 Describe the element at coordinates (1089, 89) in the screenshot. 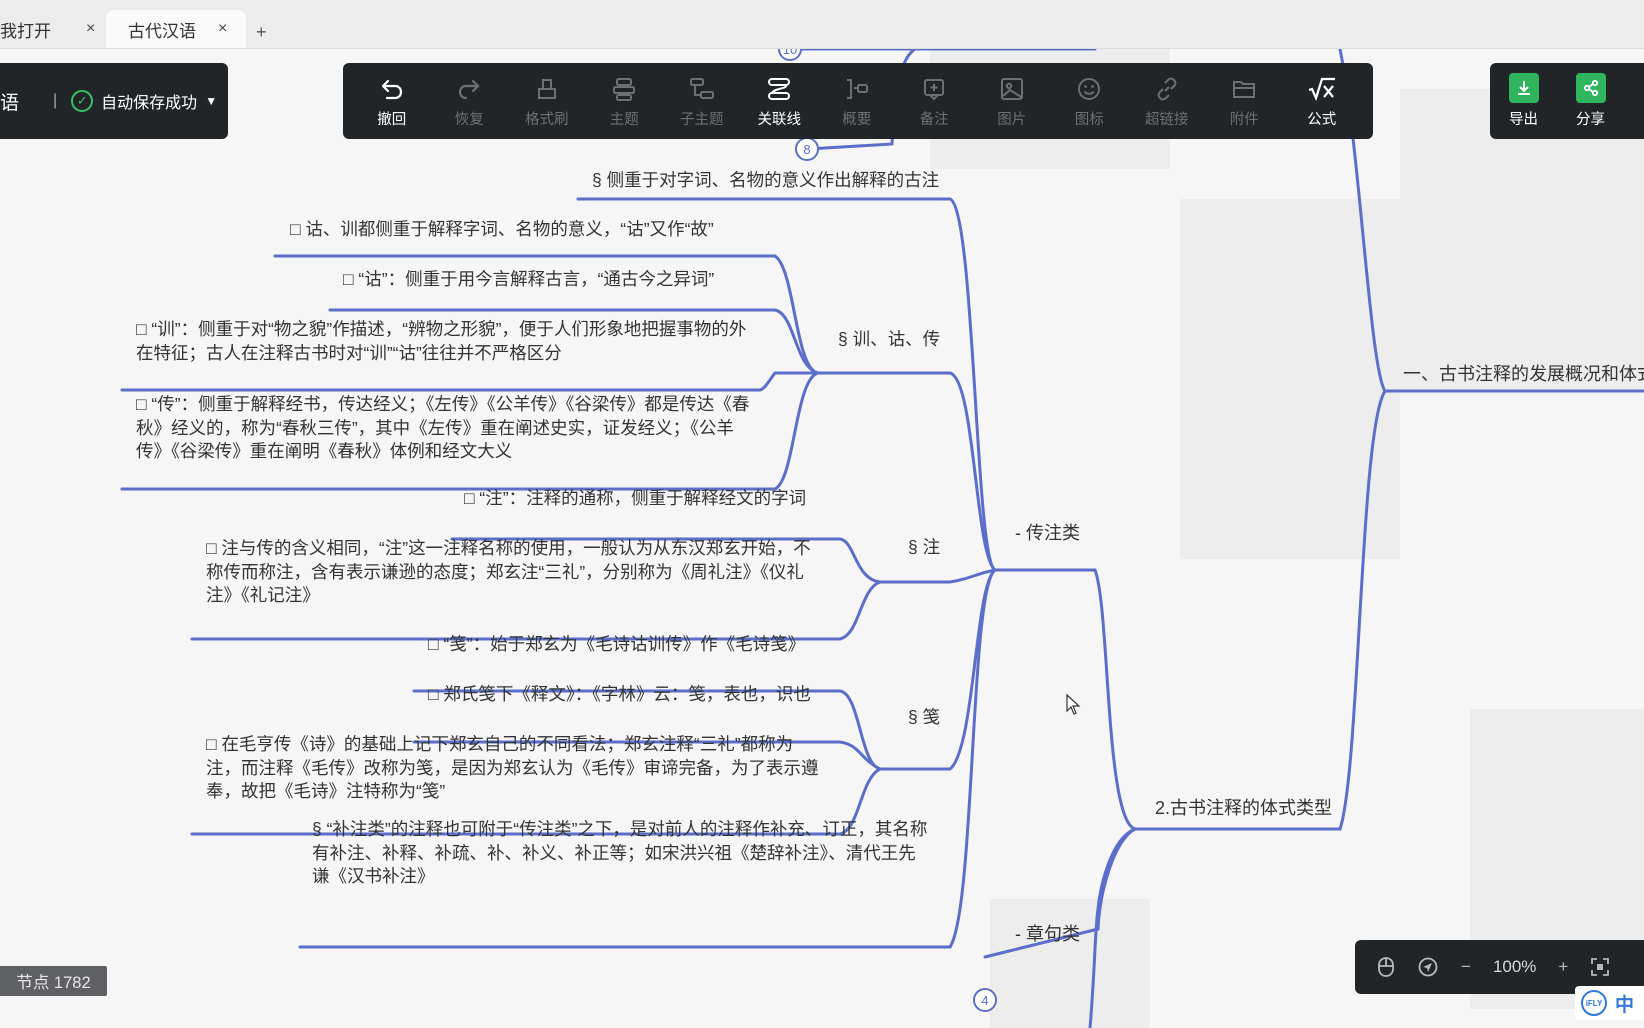

I see `emoji-icon` at that location.